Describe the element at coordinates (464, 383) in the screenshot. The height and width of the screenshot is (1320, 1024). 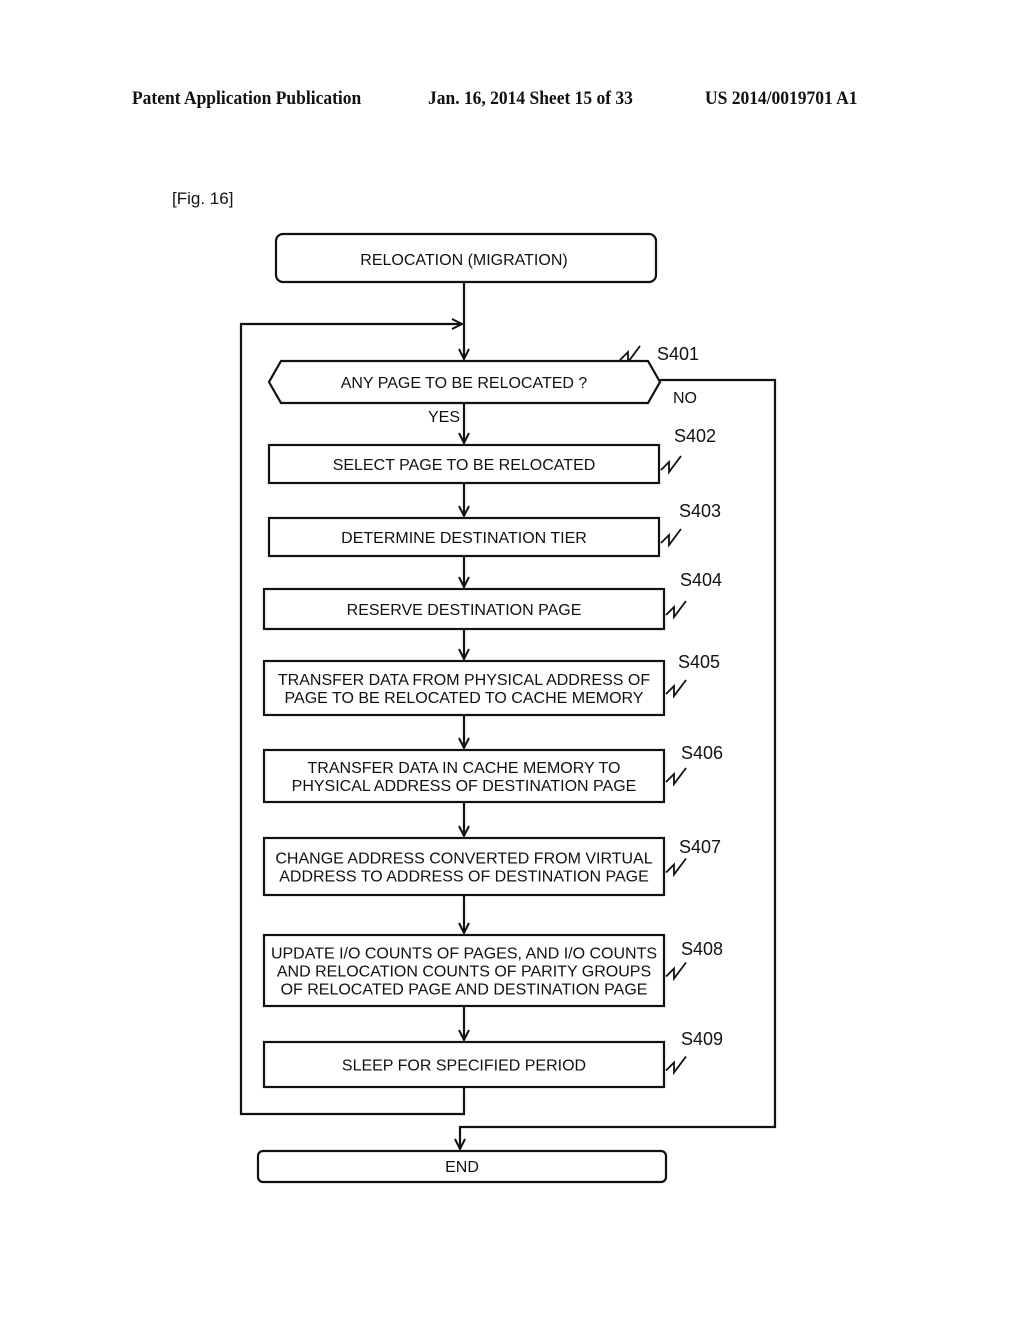
I see `decision-label: ANY PAGE TO BE RELOCATED ?` at that location.